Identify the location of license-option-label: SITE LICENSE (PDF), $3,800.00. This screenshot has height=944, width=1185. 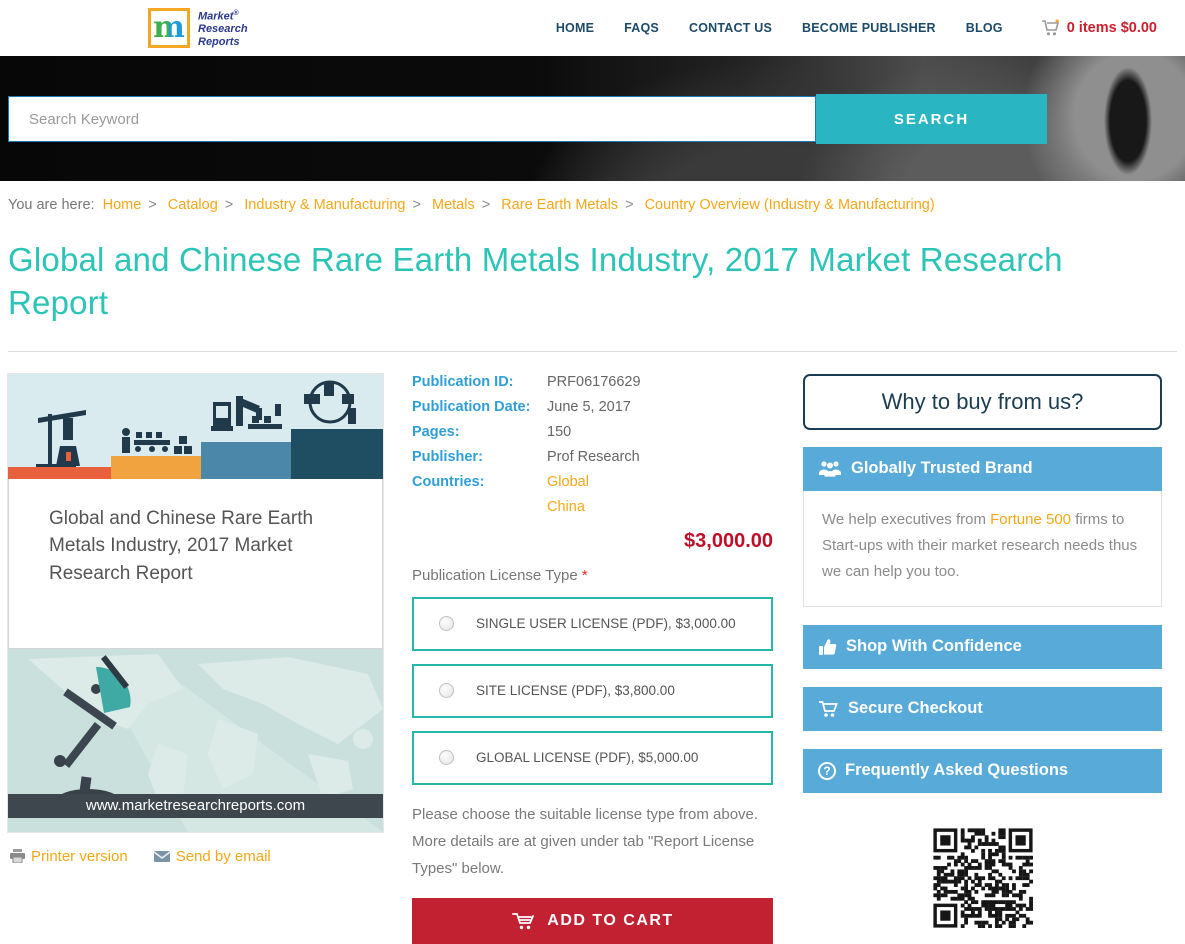
(575, 691).